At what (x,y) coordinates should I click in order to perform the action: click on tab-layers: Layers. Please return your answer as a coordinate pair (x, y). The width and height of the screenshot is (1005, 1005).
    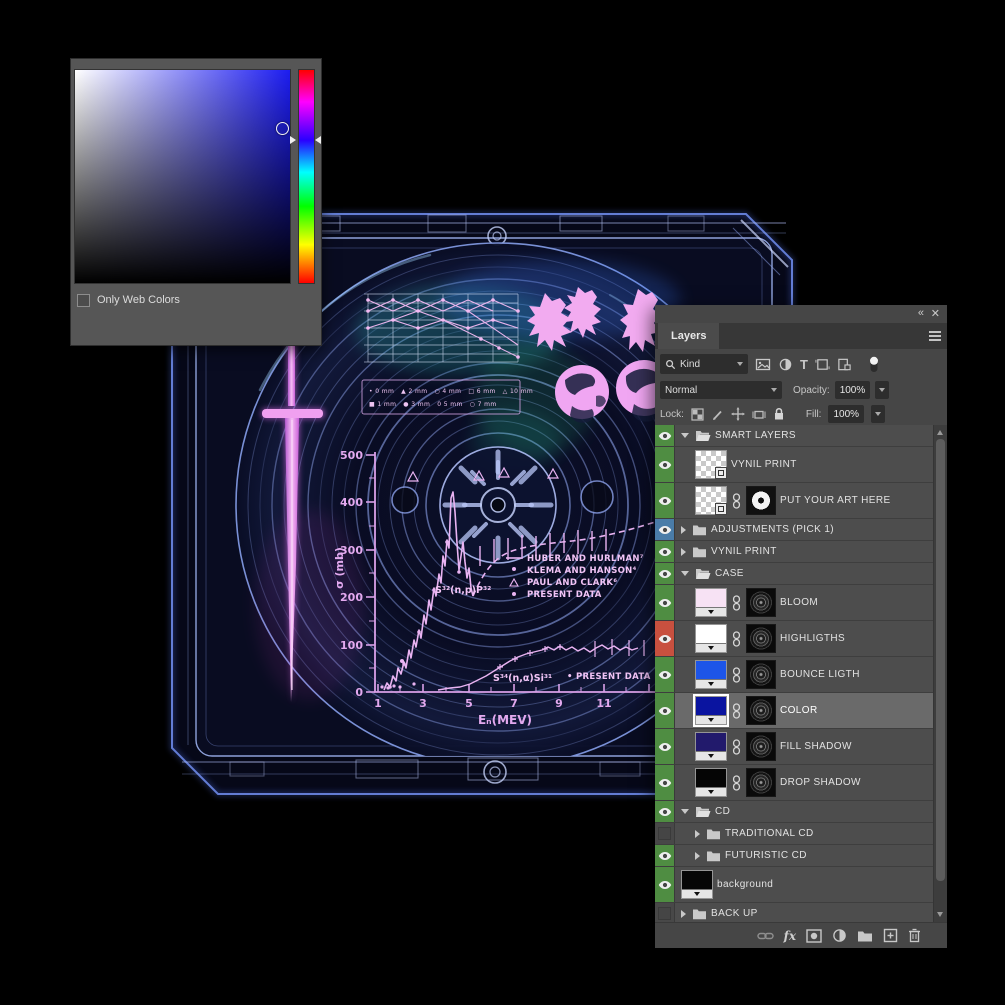
    Looking at the image, I should click on (689, 336).